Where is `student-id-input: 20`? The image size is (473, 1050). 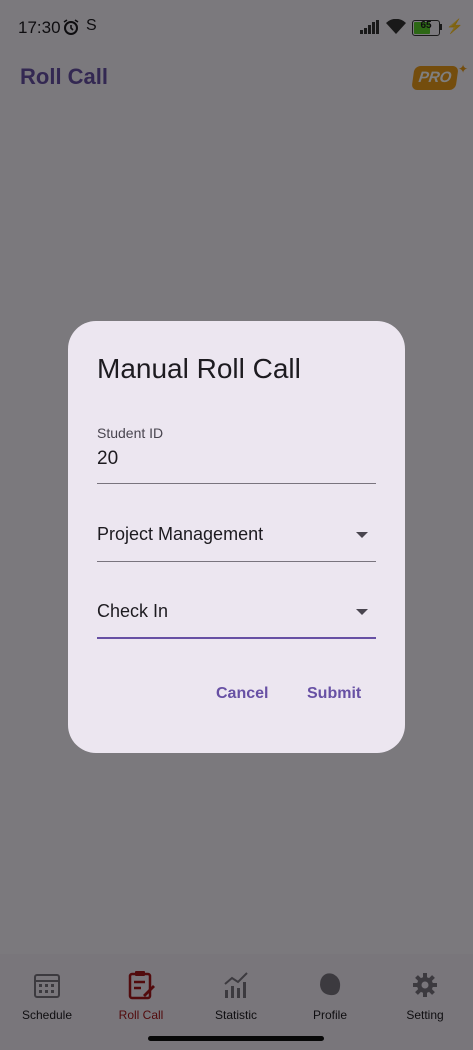
student-id-input: 20 is located at coordinates (107, 459).